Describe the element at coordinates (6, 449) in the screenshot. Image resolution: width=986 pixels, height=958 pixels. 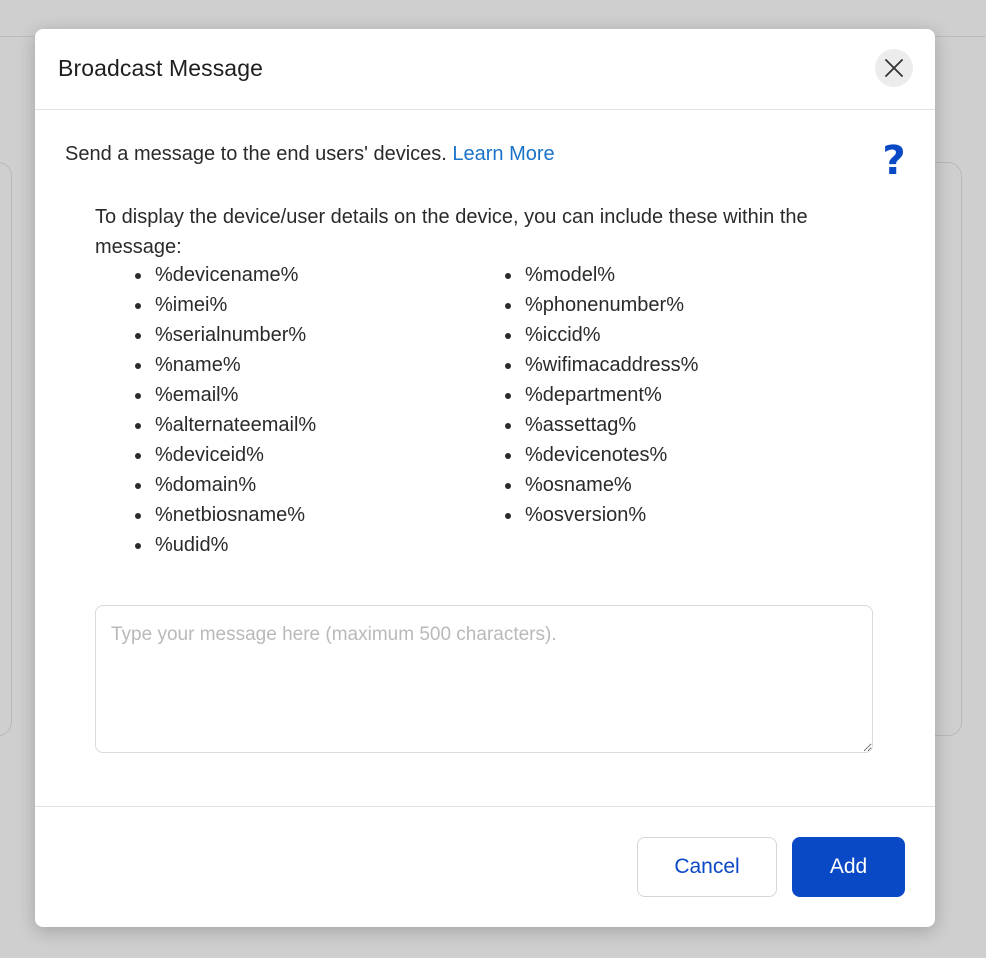
I see `background-card-left` at that location.